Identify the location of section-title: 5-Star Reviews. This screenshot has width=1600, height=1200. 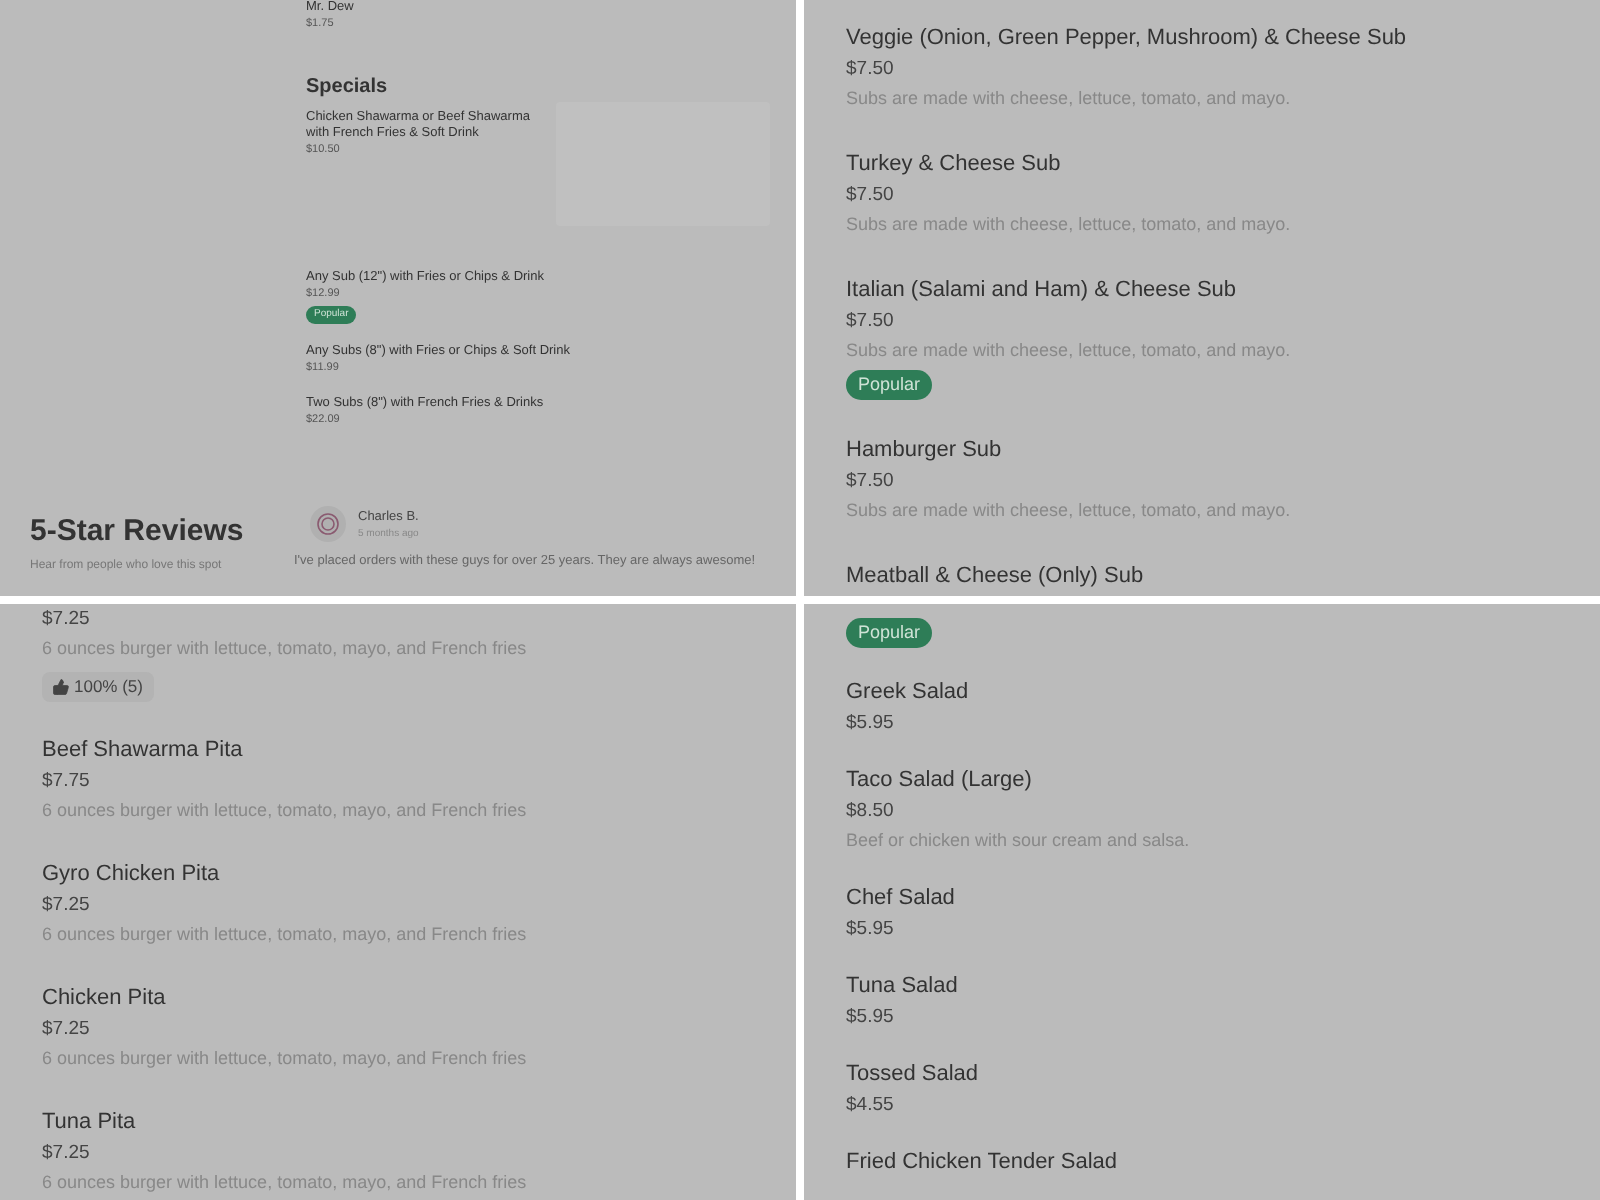
(138, 531).